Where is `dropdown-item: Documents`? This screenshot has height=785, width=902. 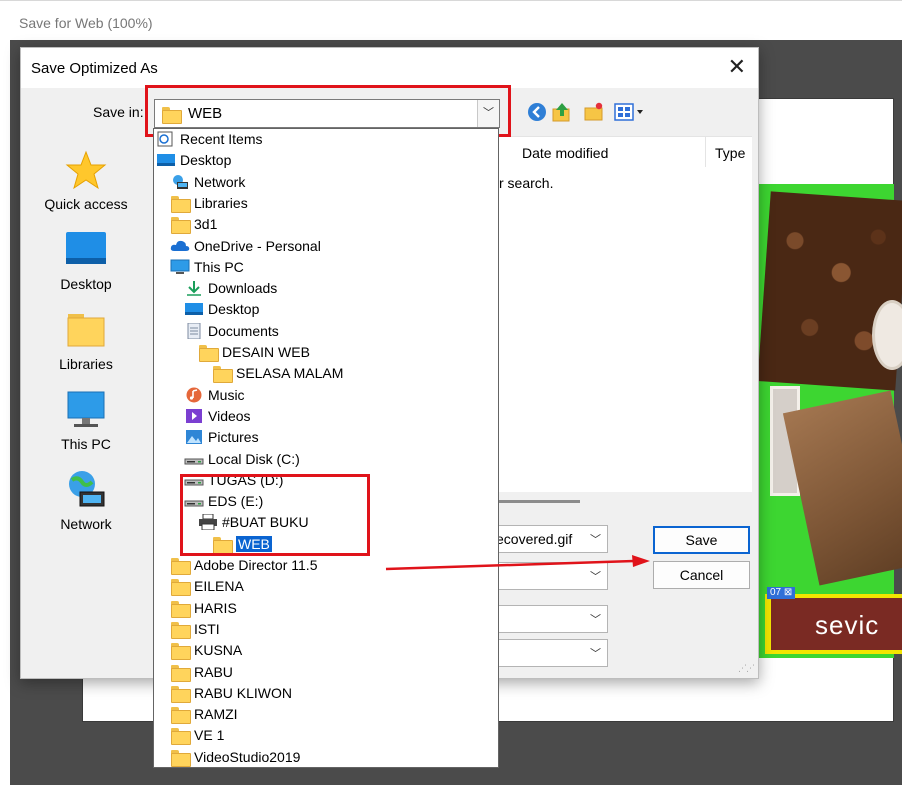
dropdown-item: Documents is located at coordinates (231, 331).